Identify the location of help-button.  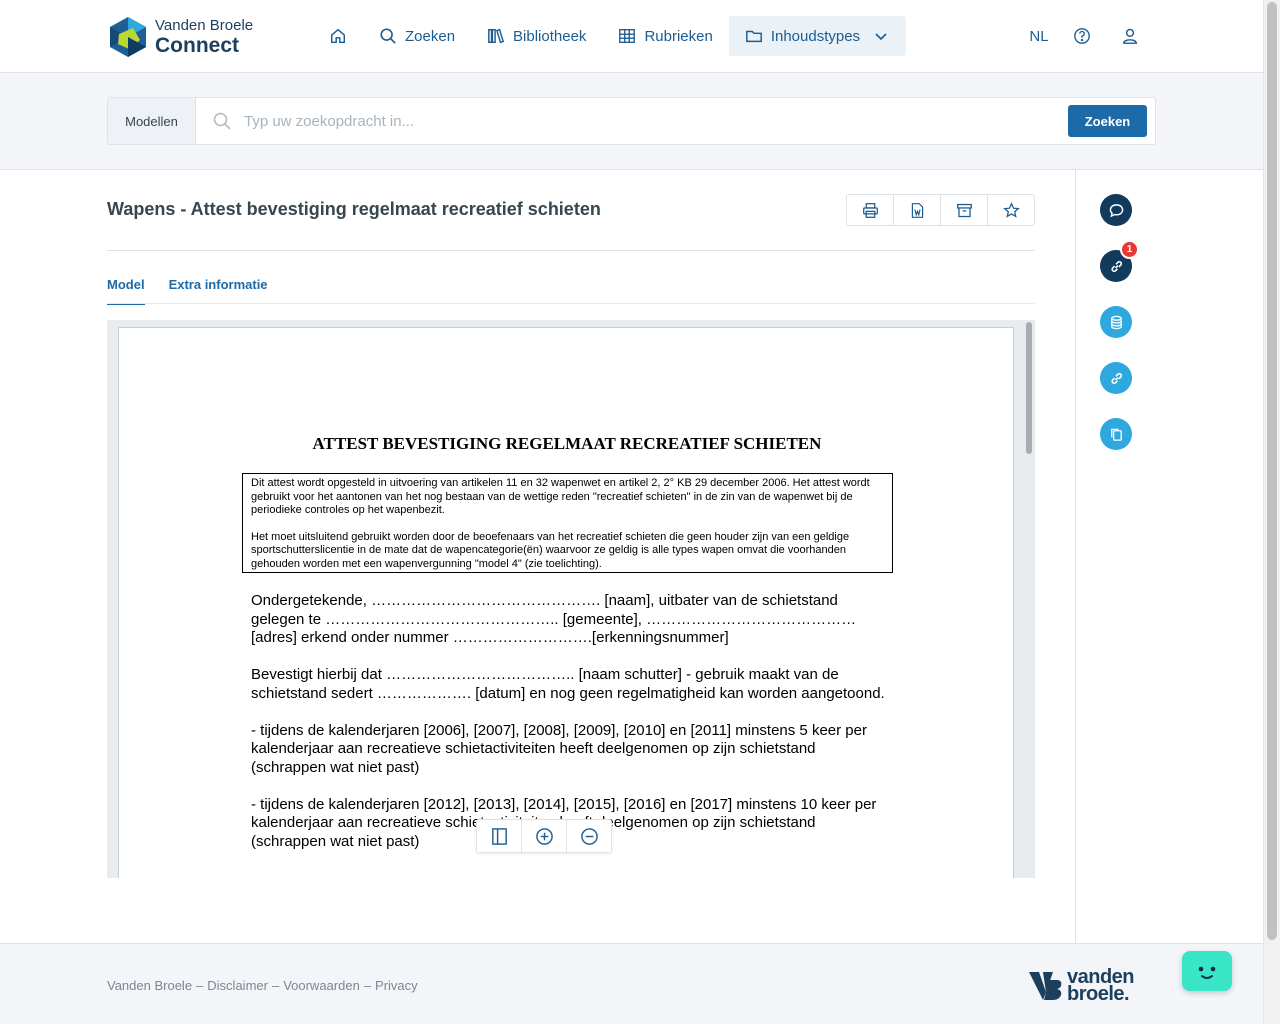
(1082, 36).